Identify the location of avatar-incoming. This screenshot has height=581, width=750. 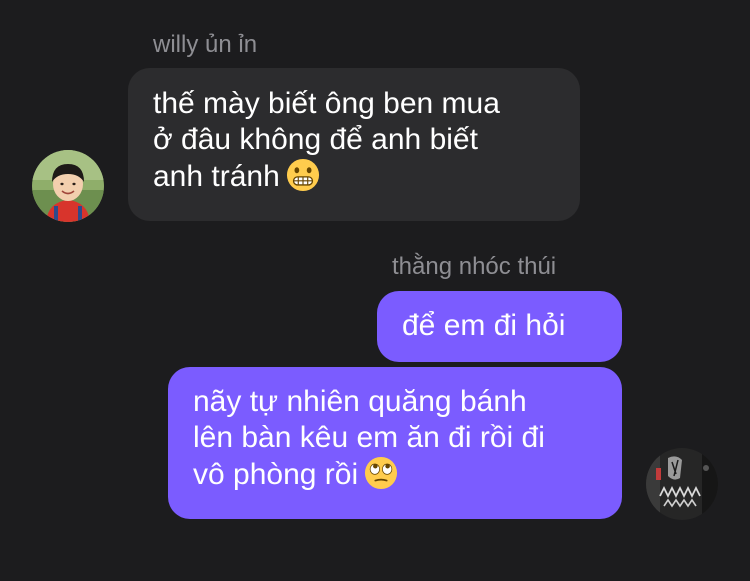
(68, 186).